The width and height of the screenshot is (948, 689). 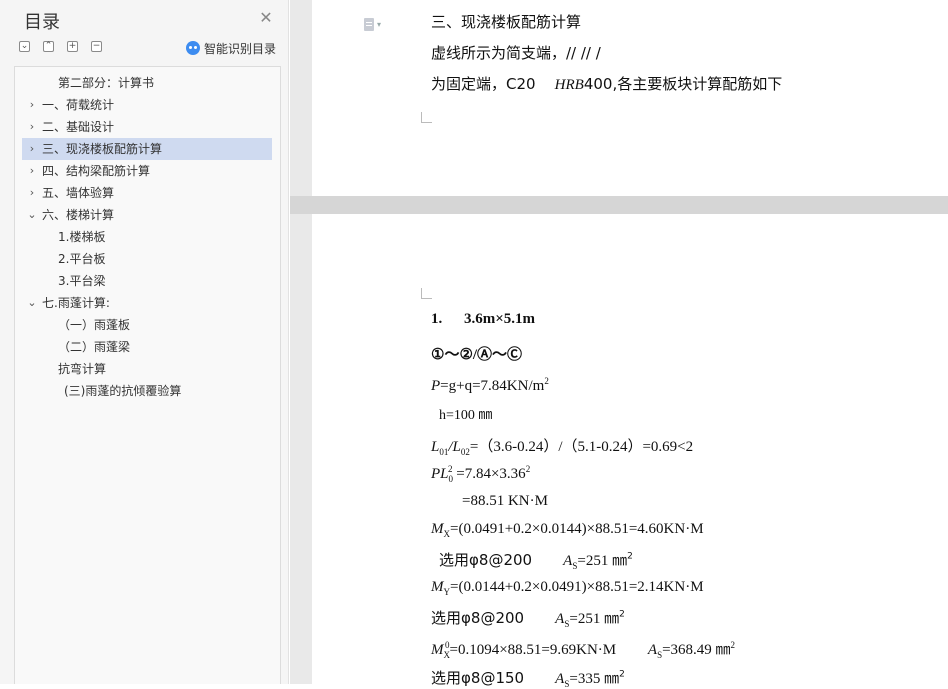 What do you see at coordinates (465, 452) in the screenshot?
I see `subscript: 02` at bounding box center [465, 452].